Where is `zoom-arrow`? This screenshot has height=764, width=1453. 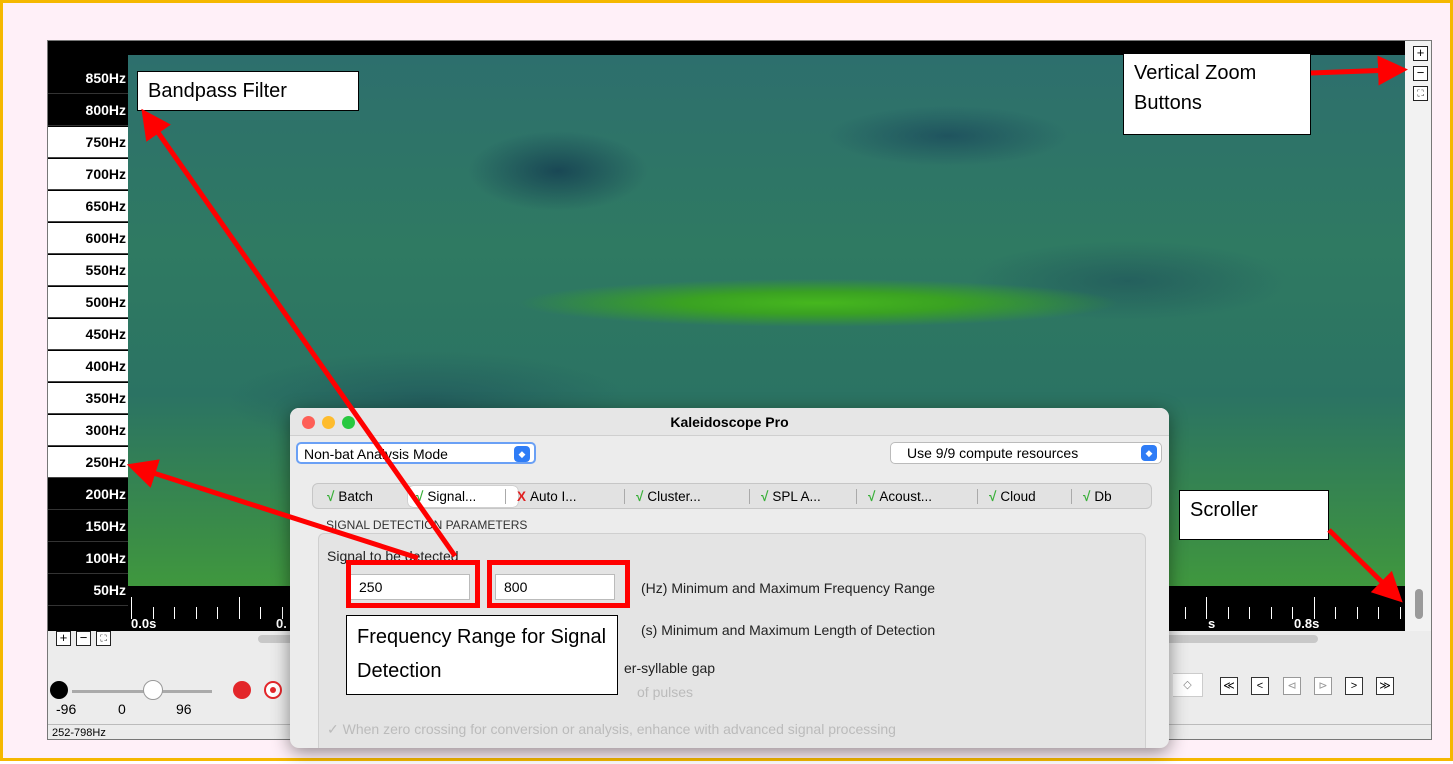
zoom-arrow is located at coordinates (1359, 70).